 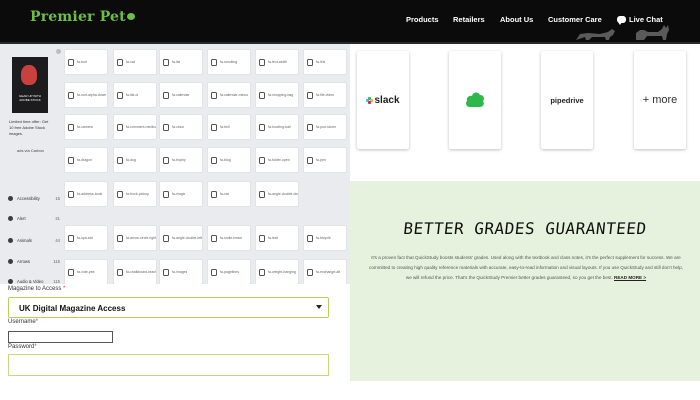 I want to click on icon-tile: fa-bicycle, so click(x=325, y=238).